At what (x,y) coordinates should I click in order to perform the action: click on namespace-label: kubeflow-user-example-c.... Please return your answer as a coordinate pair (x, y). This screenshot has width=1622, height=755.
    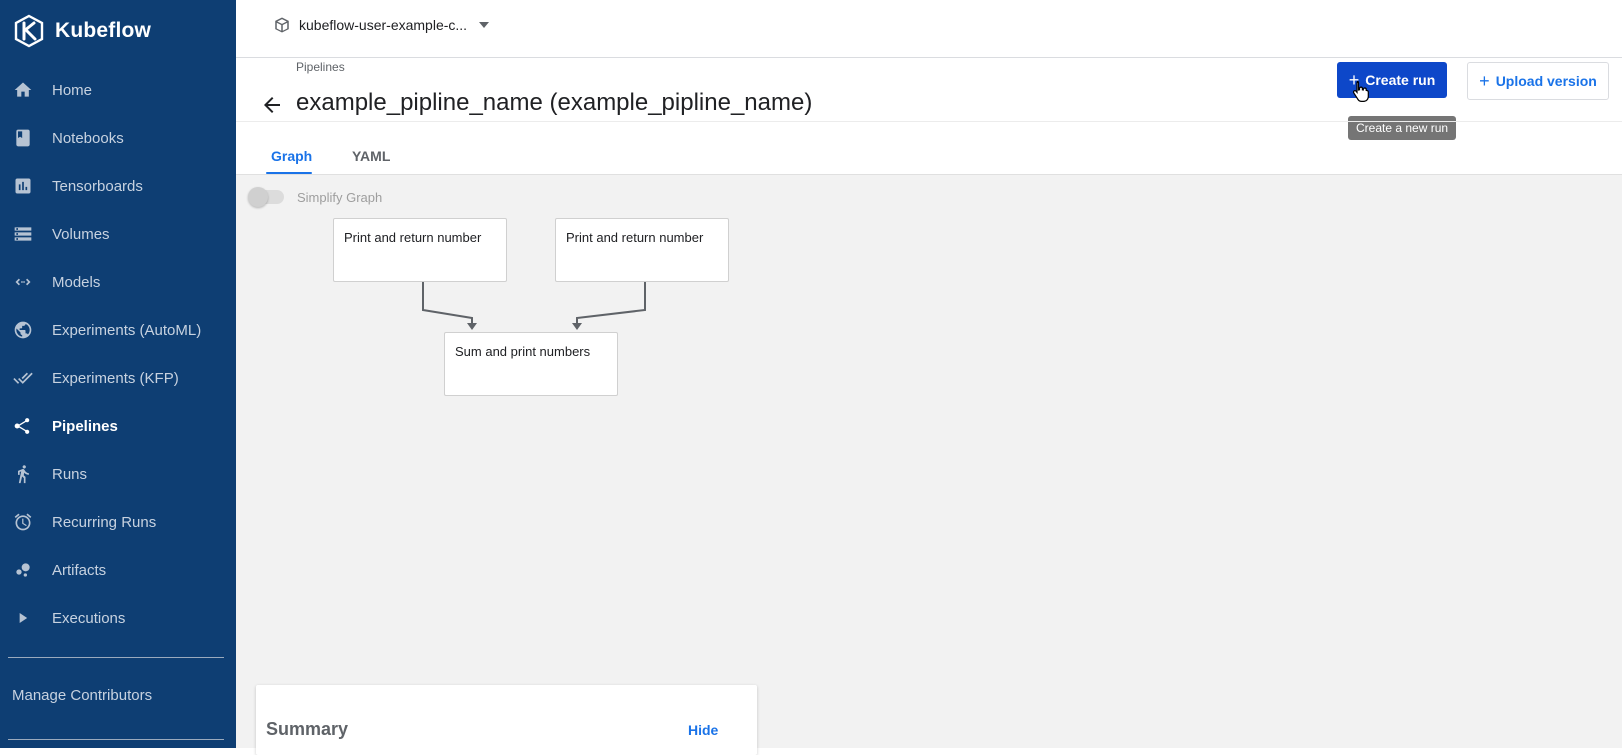
    Looking at the image, I should click on (383, 25).